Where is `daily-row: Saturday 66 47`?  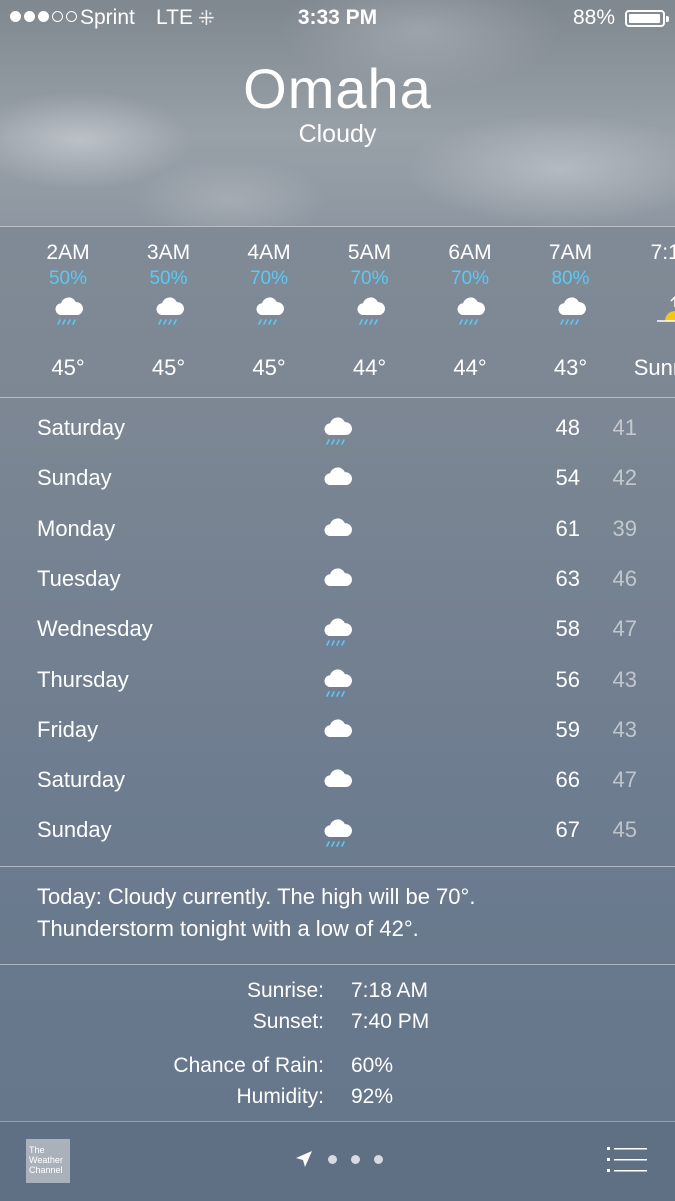 daily-row: Saturday 66 47 is located at coordinates (337, 780).